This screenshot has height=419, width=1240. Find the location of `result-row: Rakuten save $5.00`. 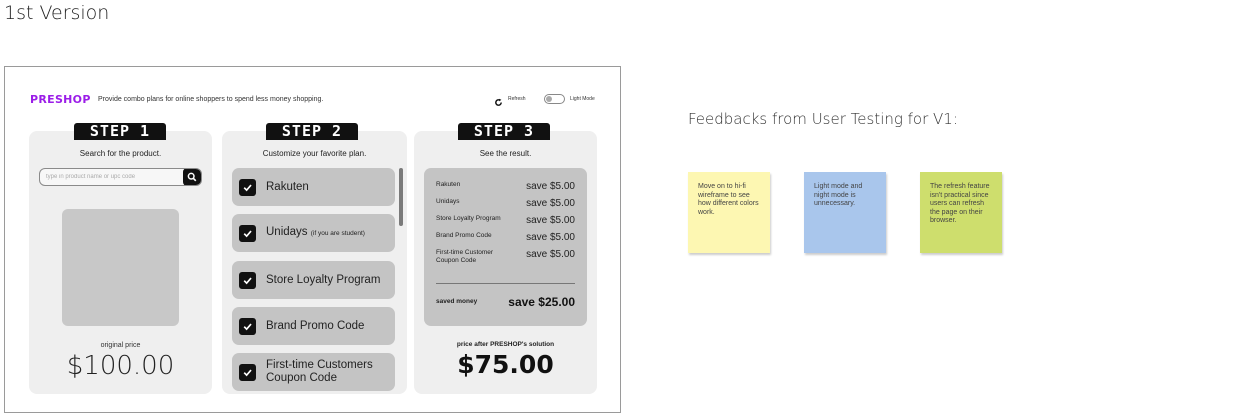

result-row: Rakuten save $5.00 is located at coordinates (505, 186).